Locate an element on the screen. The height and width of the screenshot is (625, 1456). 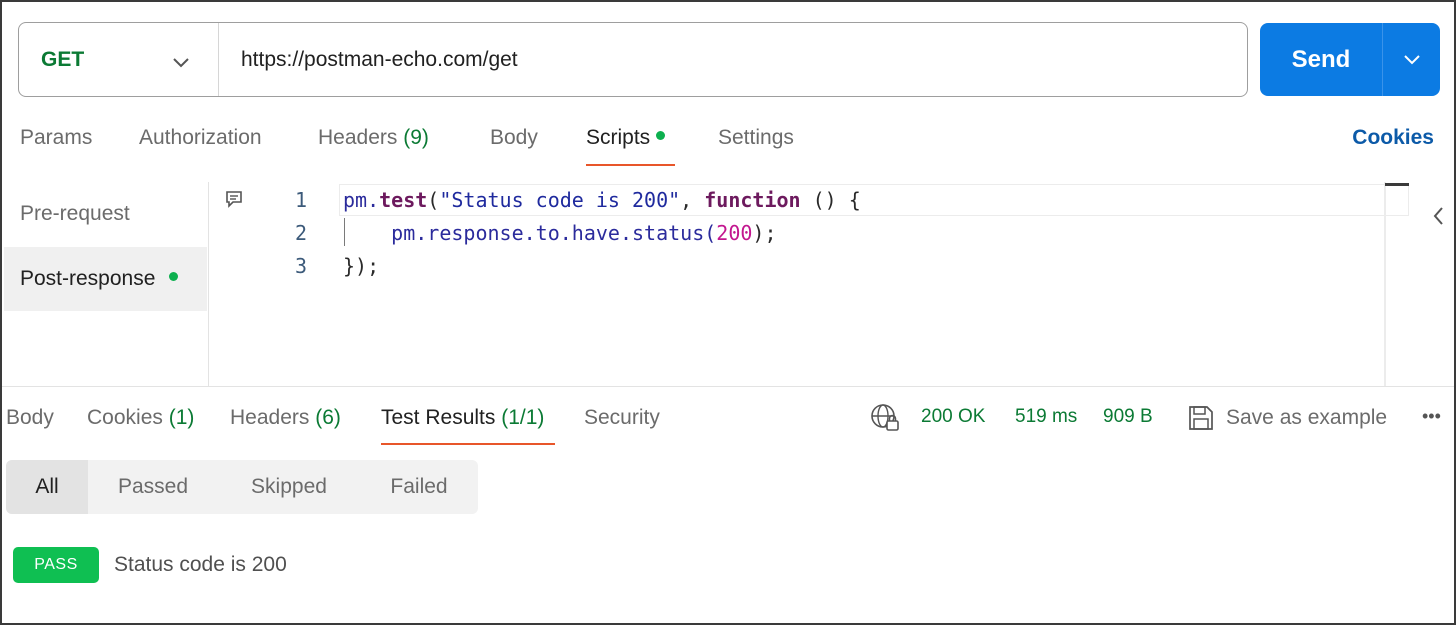
tab-settings-label: Settings is located at coordinates (756, 137).